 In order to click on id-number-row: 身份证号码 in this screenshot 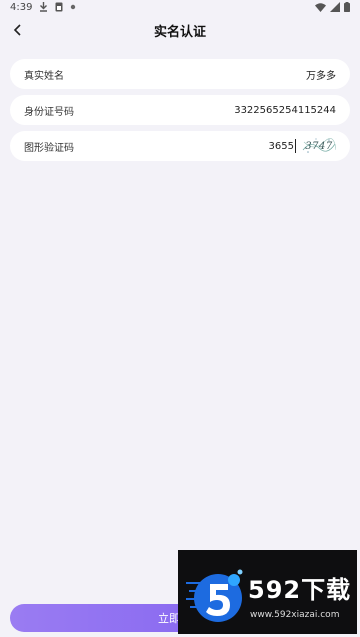, I will do `click(180, 110)`.